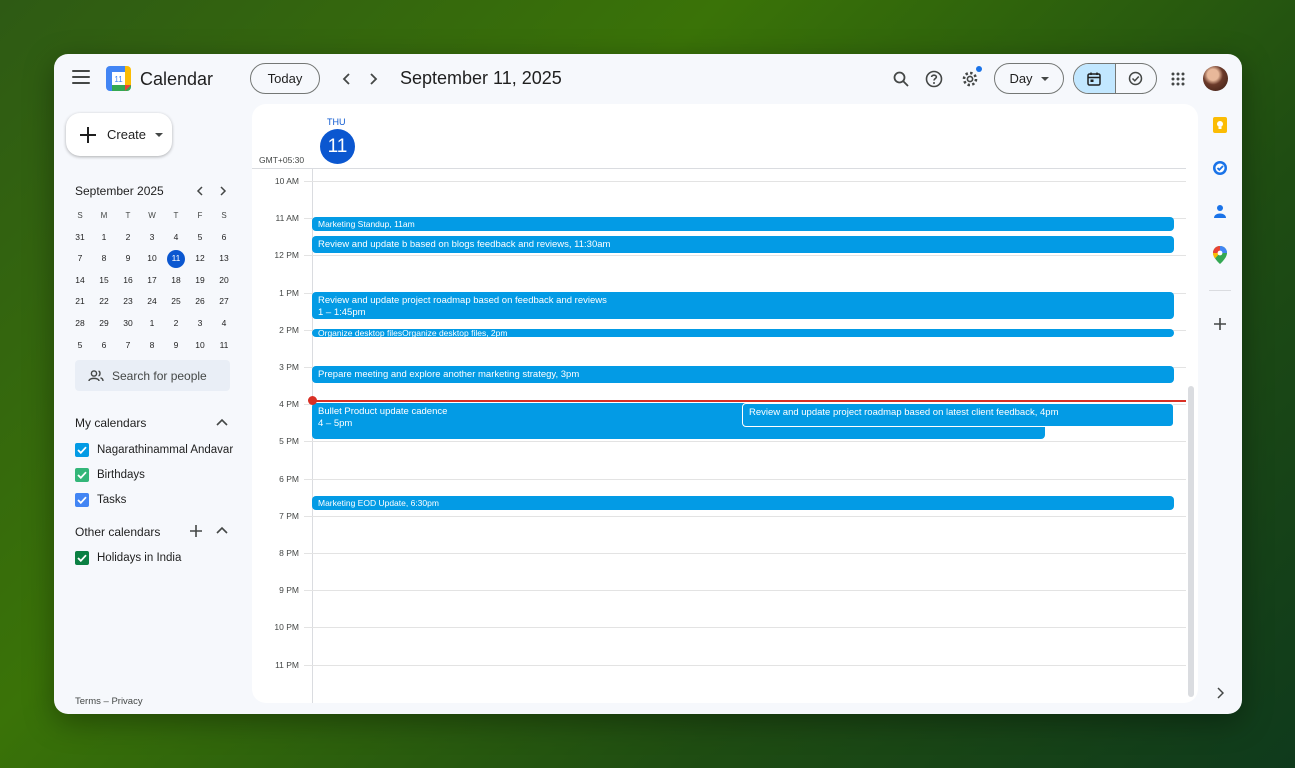 The height and width of the screenshot is (768, 1295). Describe the element at coordinates (200, 215) in the screenshot. I see `mini-calendar-weekday: F` at that location.